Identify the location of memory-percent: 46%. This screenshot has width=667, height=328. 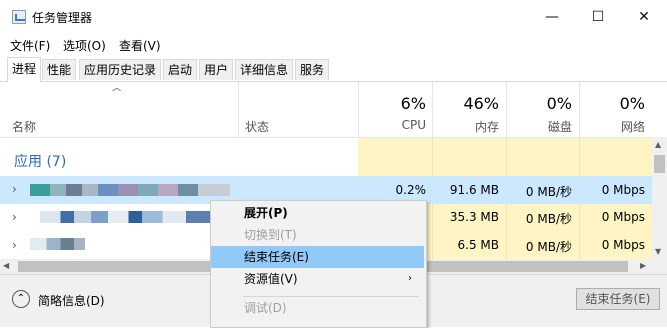
(481, 103).